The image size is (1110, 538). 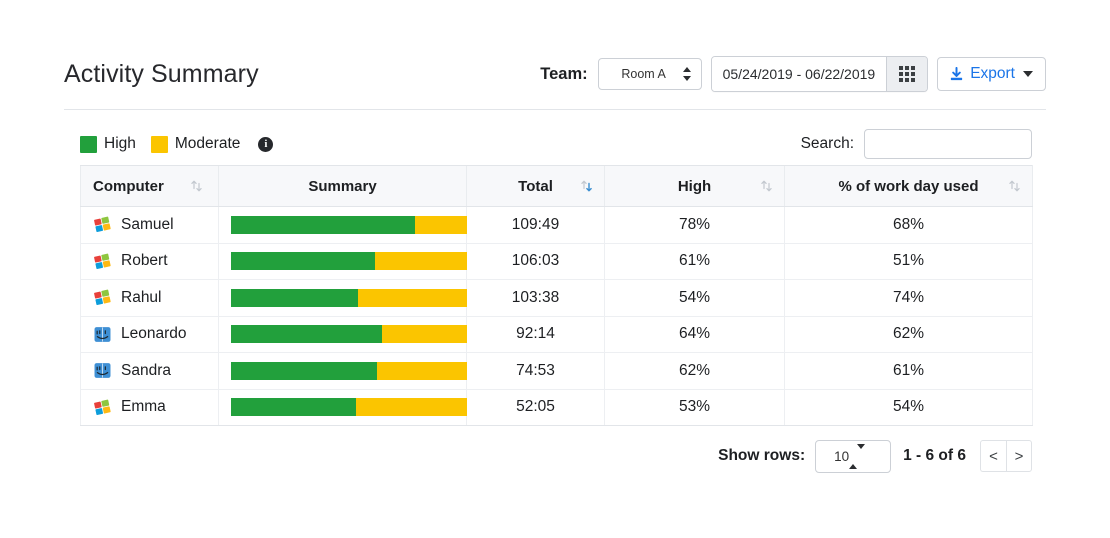 What do you see at coordinates (161, 73) in the screenshot?
I see `page-title: Activity Summary` at bounding box center [161, 73].